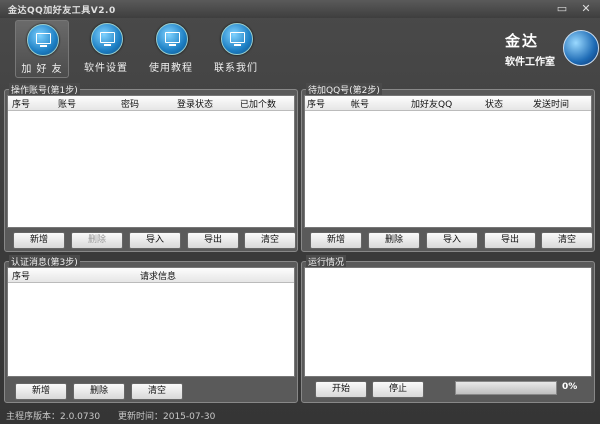 The height and width of the screenshot is (424, 600). I want to click on toolbar-label: 联系我们, so click(236, 68).